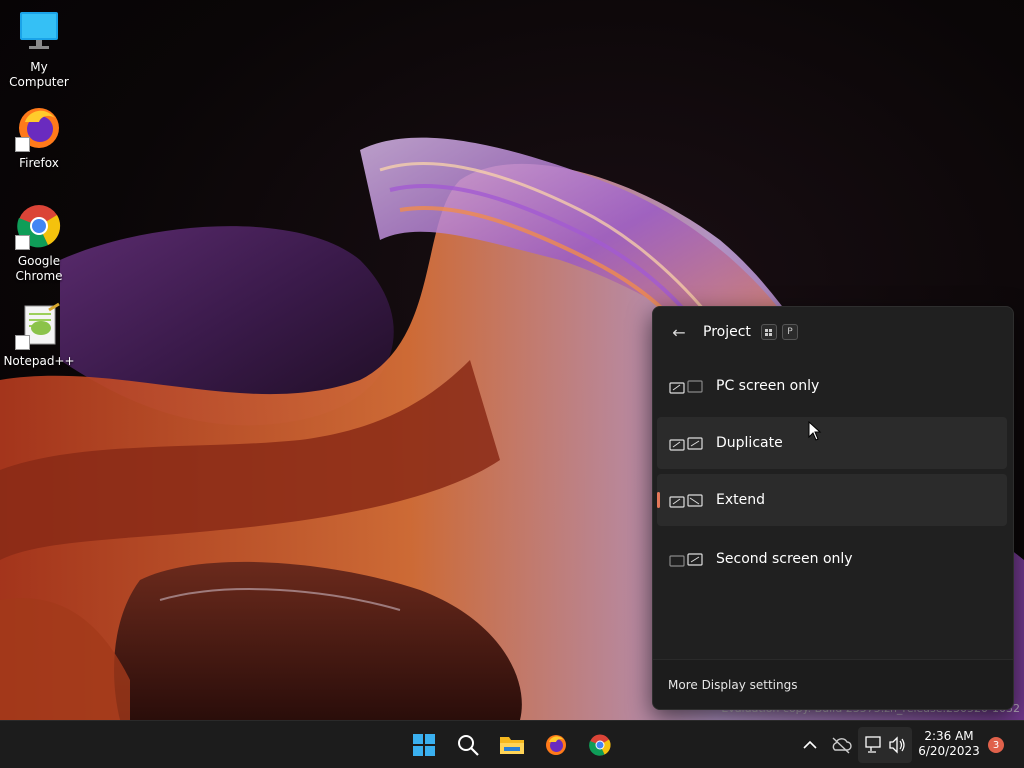  I want to click on notepad-plus-plus-icon, so click(39, 326).